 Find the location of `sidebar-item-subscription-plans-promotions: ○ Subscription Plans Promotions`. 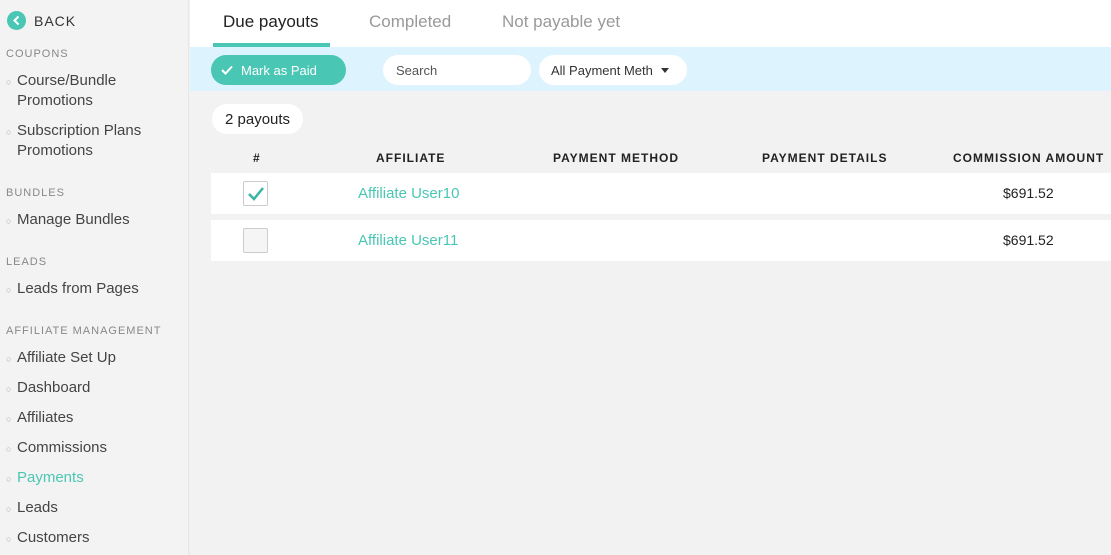

sidebar-item-subscription-plans-promotions: ○ Subscription Plans Promotions is located at coordinates (73, 141).